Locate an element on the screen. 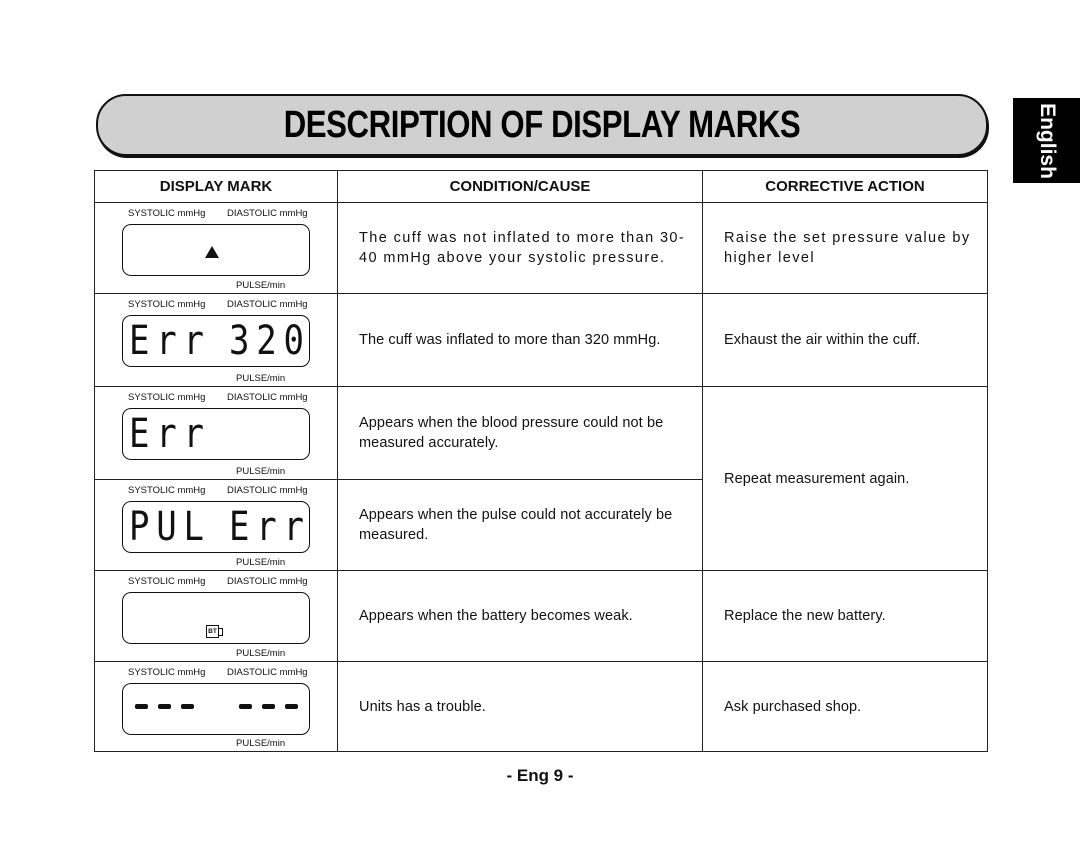 The height and width of the screenshot is (843, 1080). page-title: DESCRIPTION OF DISPLAY MARKS is located at coordinates (542, 124).